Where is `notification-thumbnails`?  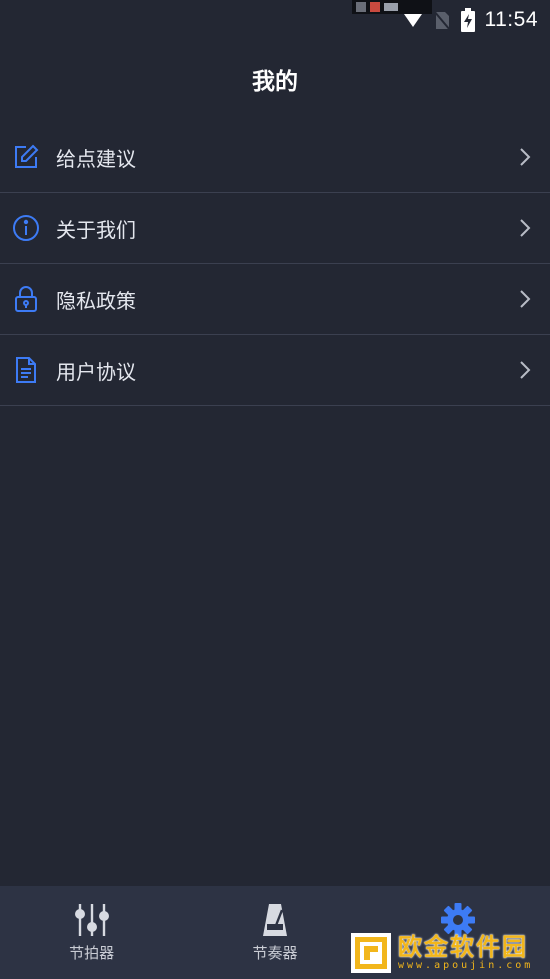
notification-thumbnails is located at coordinates (392, 7).